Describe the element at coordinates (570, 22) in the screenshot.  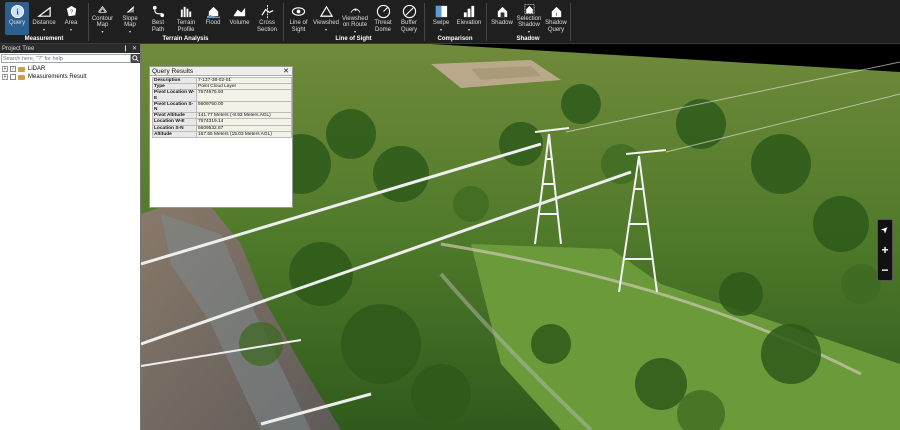
I see `divider` at that location.